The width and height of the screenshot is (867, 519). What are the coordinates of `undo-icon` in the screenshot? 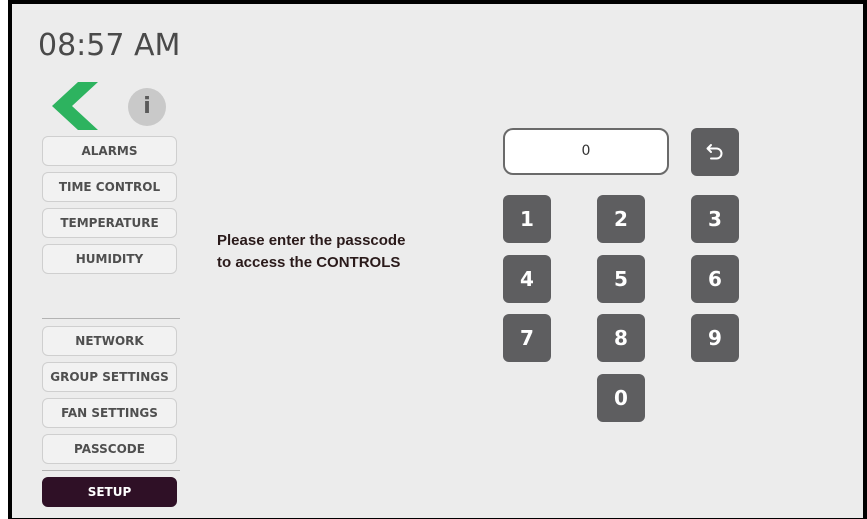 It's located at (714, 152).